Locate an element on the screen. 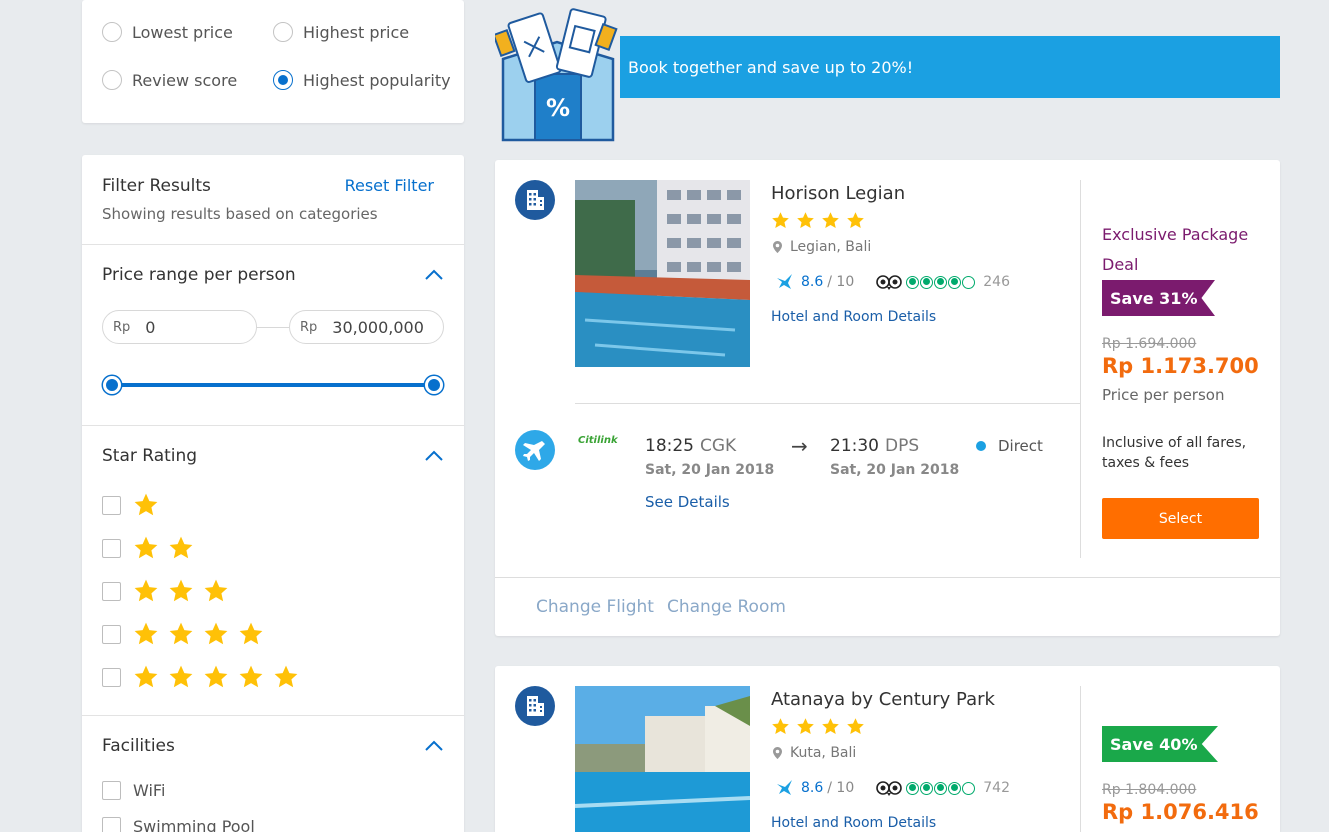 The image size is (1329, 832). arrow-right-icon: → is located at coordinates (799, 446).